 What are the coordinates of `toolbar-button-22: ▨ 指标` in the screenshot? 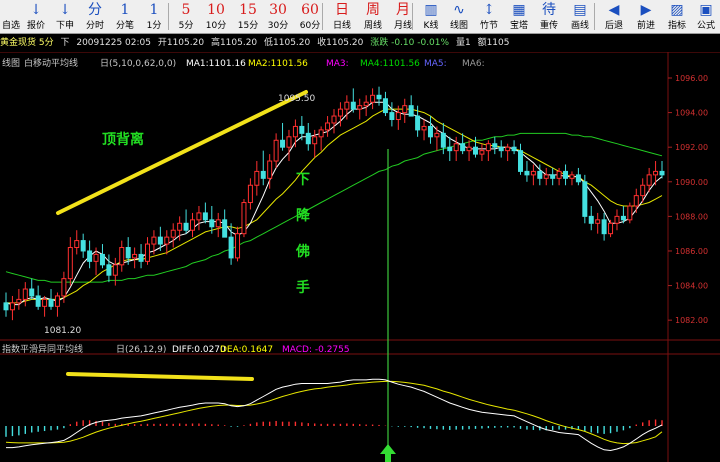 It's located at (677, 16).